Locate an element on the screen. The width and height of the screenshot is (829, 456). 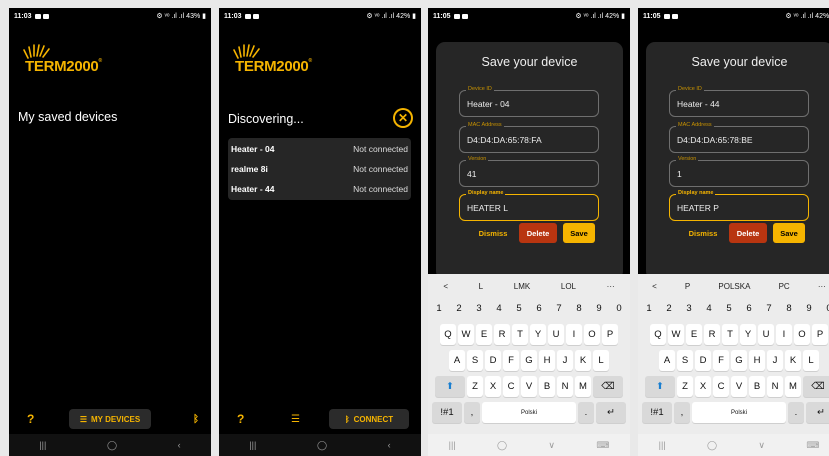
key: 5 is located at coordinates (519, 308).